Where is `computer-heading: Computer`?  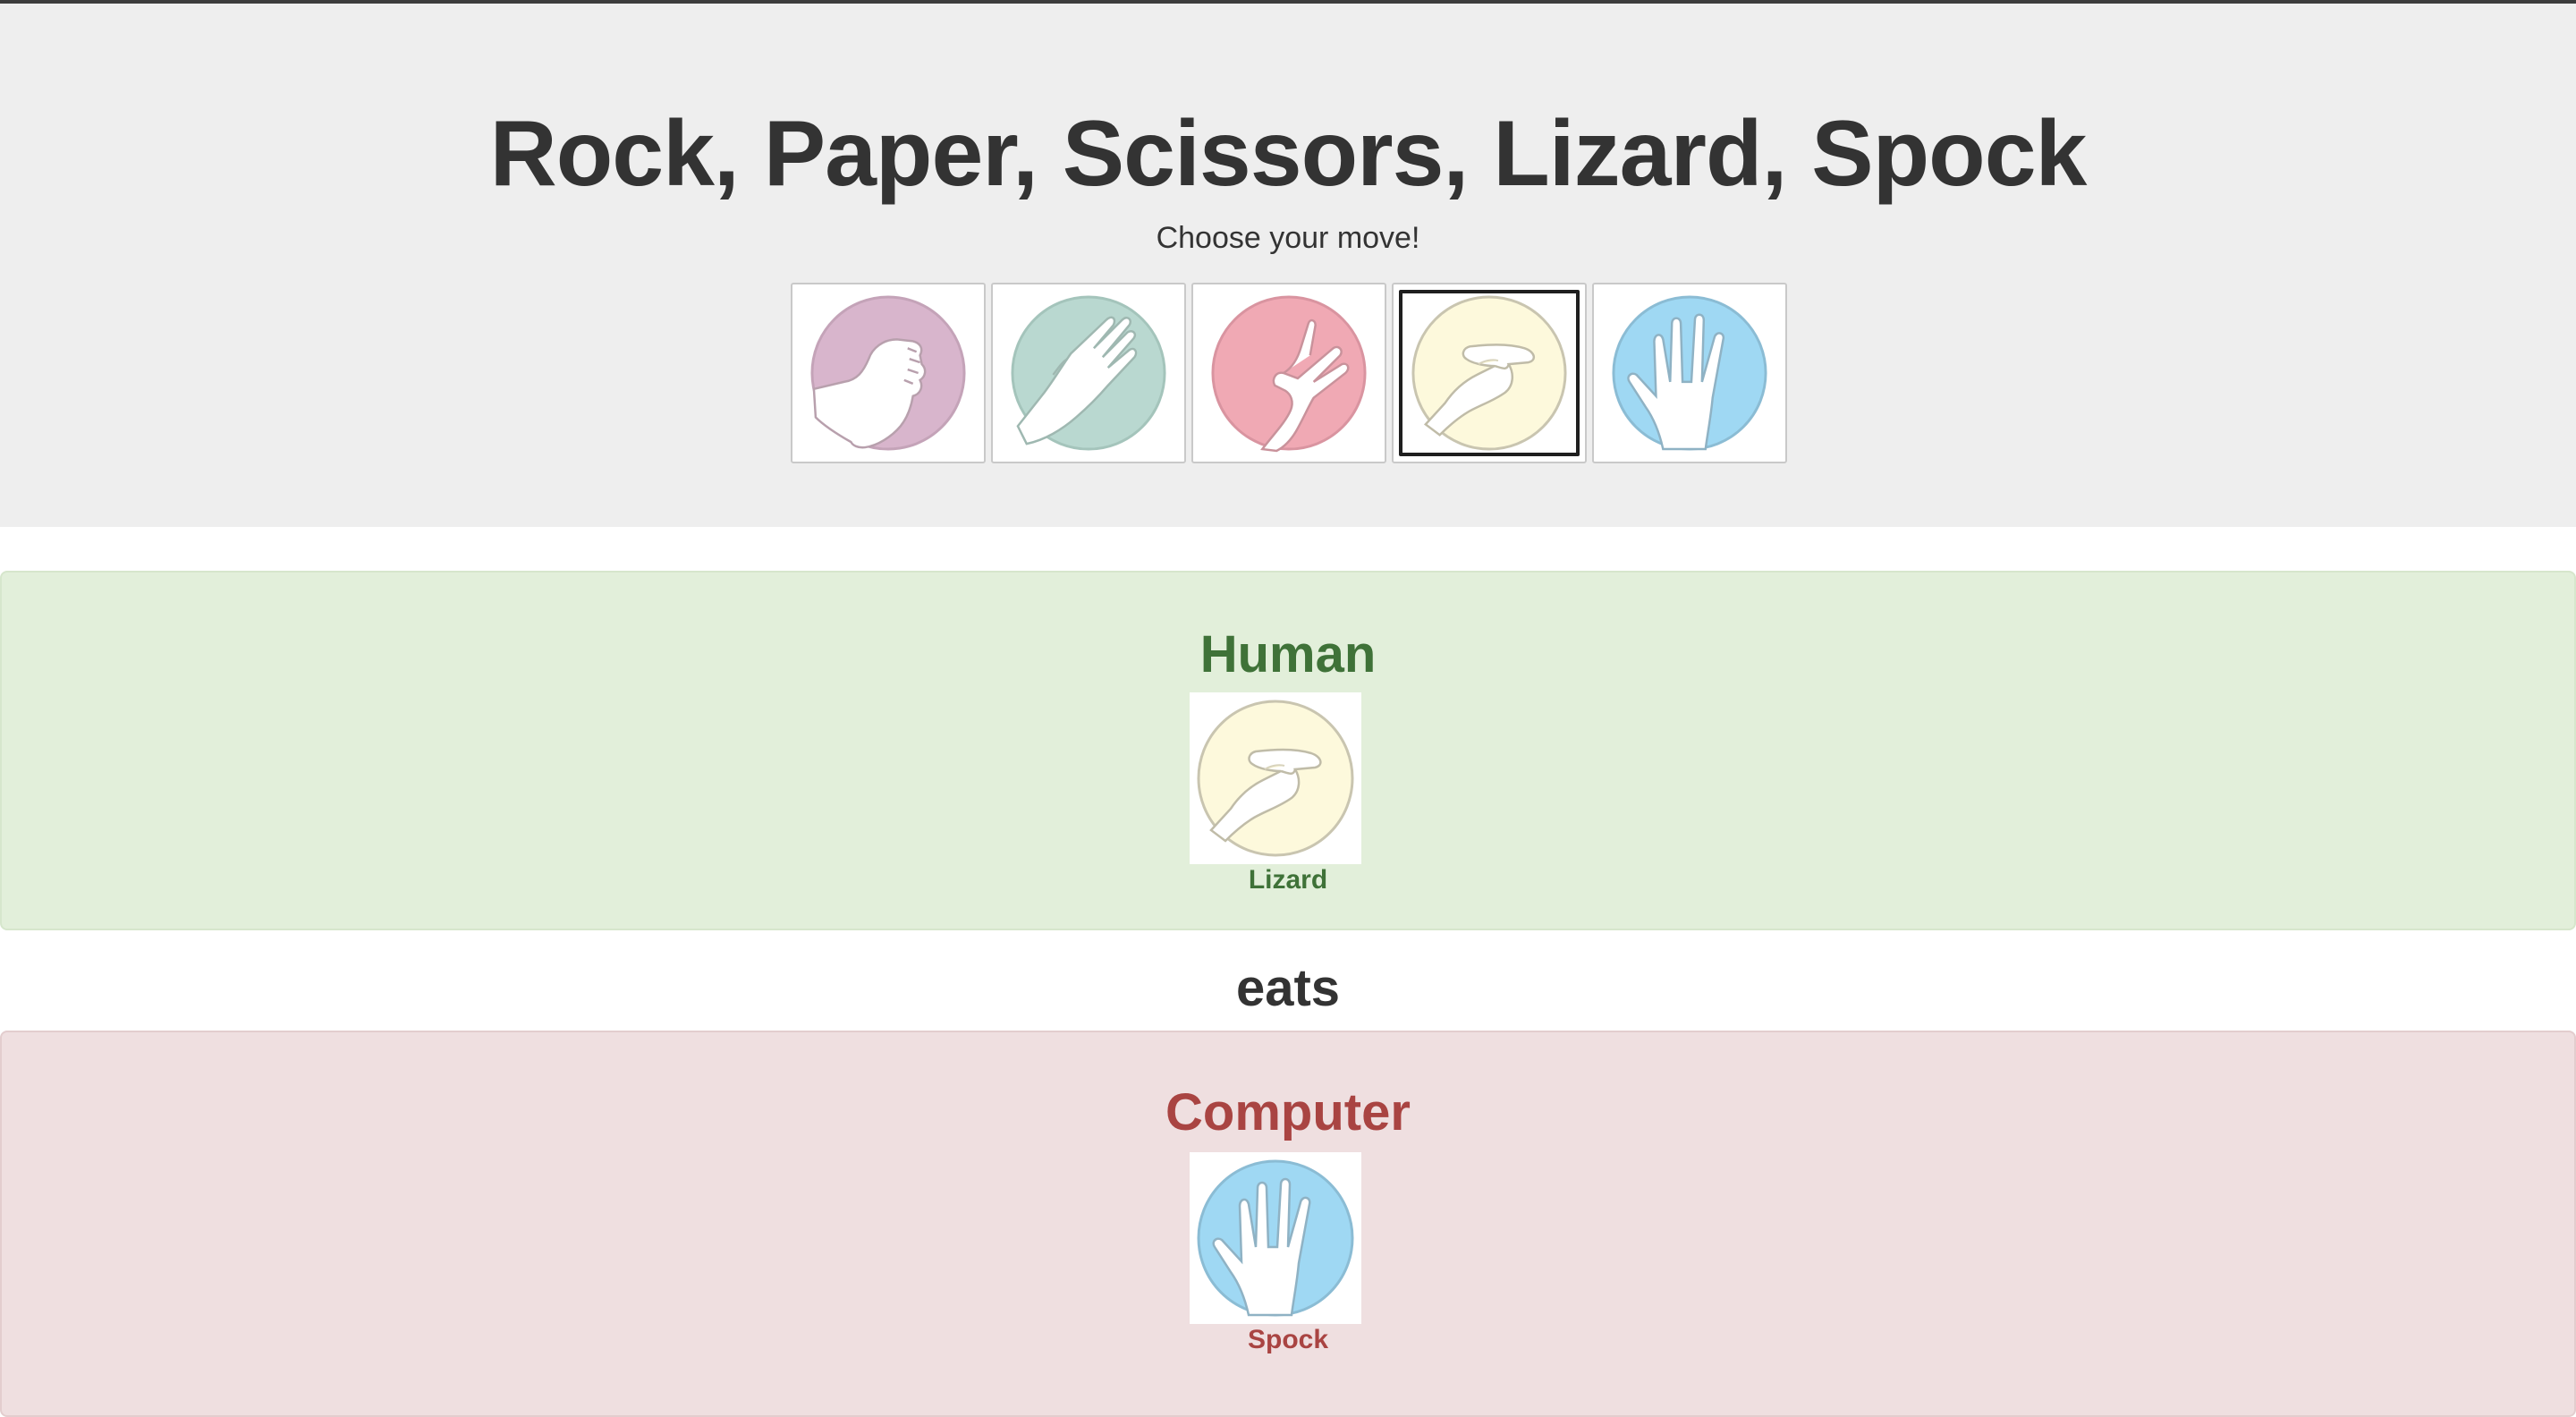
computer-heading: Computer is located at coordinates (1288, 1112).